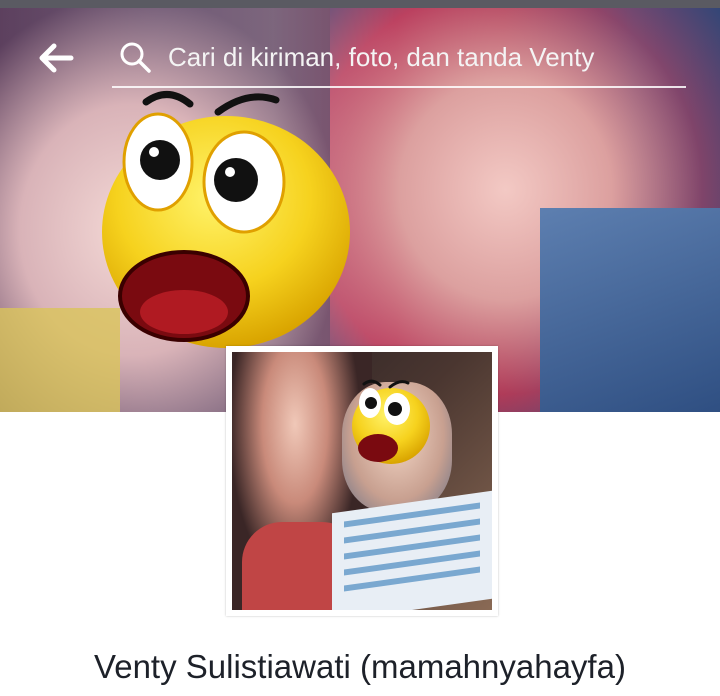 This screenshot has height=696, width=720. I want to click on surprised-emoji-icon, so click(226, 217).